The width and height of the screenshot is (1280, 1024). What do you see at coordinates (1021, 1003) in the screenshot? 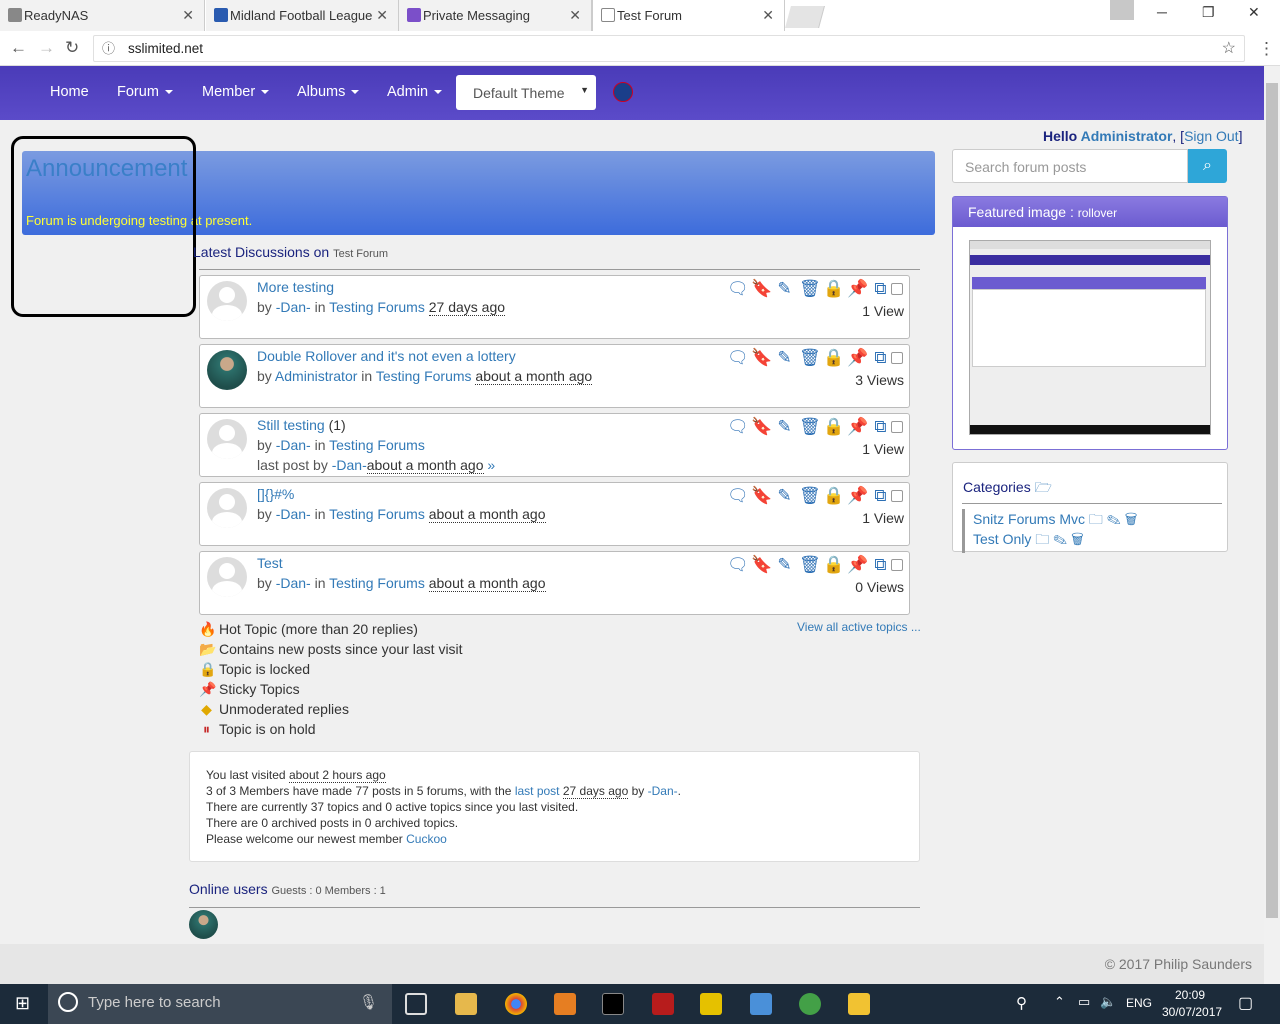
I see `people-icon: ⚲` at bounding box center [1021, 1003].